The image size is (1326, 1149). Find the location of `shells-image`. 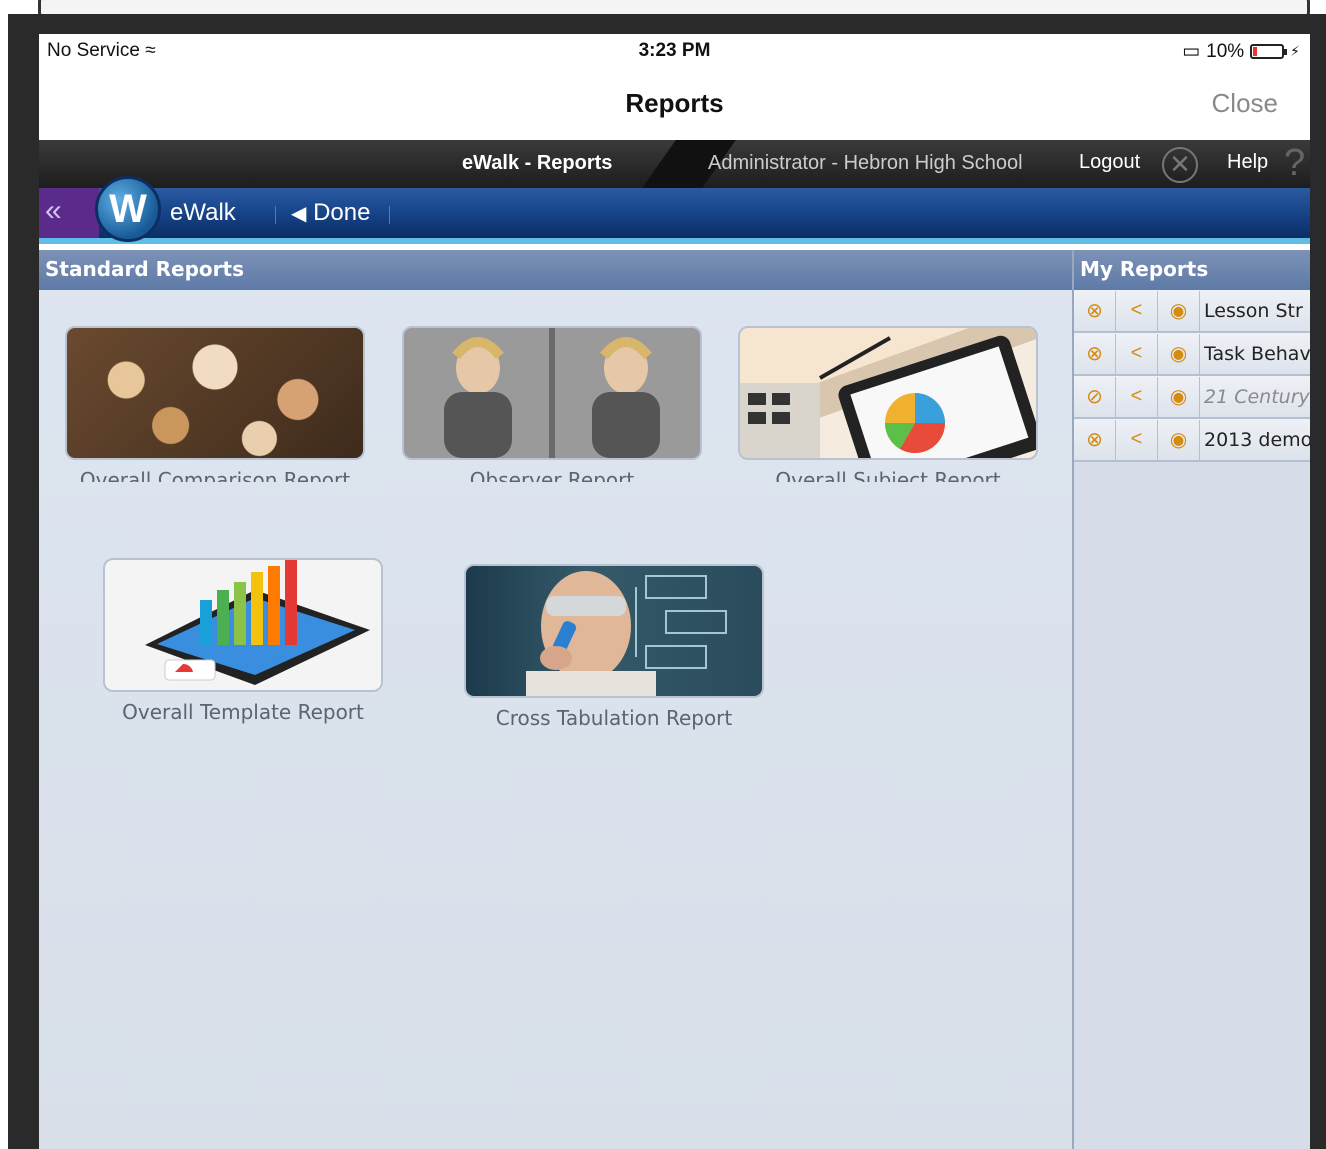

shells-image is located at coordinates (215, 393).